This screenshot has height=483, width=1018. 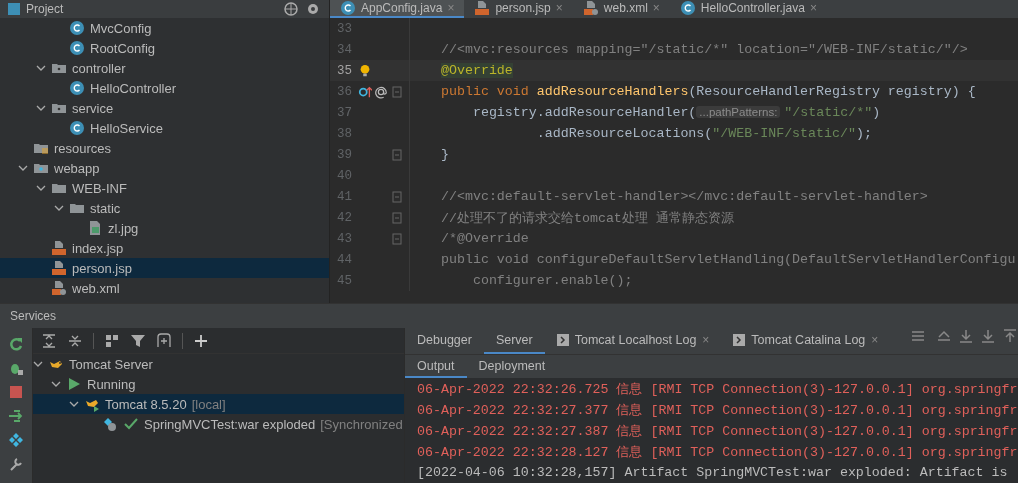 I want to click on code-line: //处理不了的请求交给tomcat处理 通常静态资源, so click(x=587, y=218).